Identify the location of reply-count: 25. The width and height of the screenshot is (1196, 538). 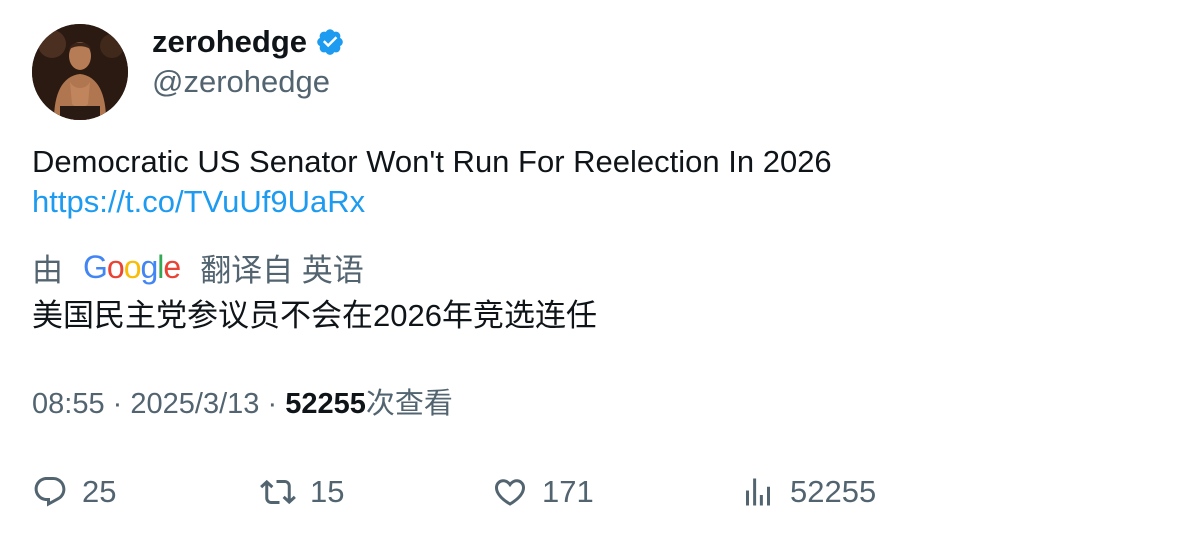
(99, 491).